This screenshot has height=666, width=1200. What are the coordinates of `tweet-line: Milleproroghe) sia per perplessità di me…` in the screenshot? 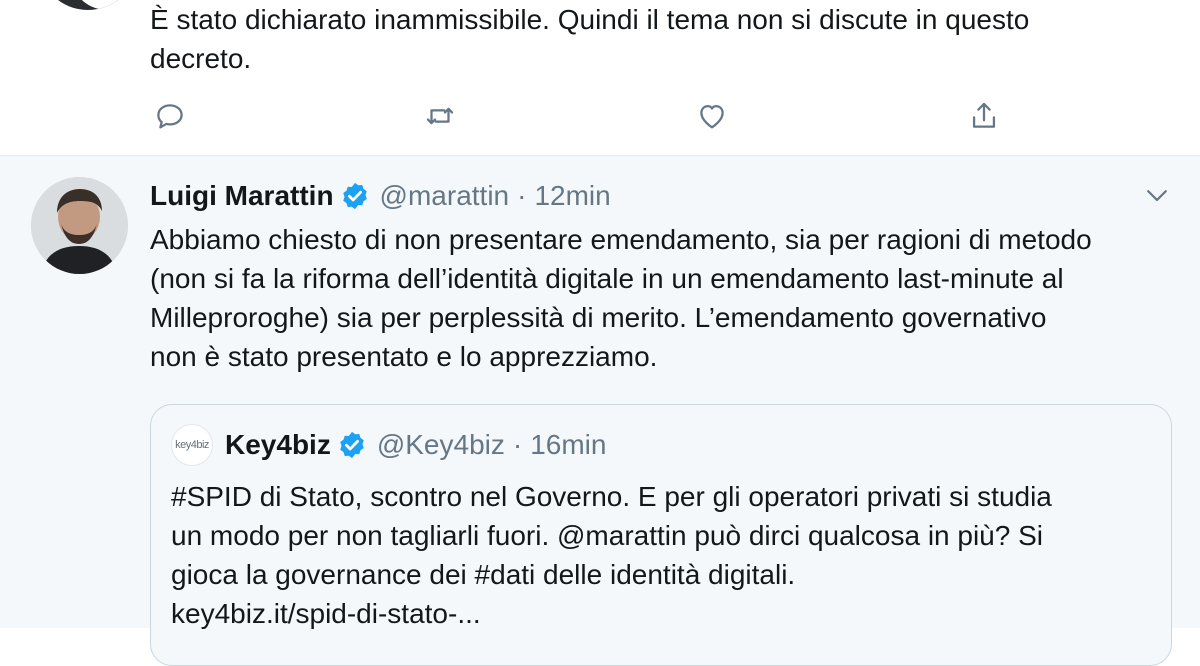 It's located at (598, 317).